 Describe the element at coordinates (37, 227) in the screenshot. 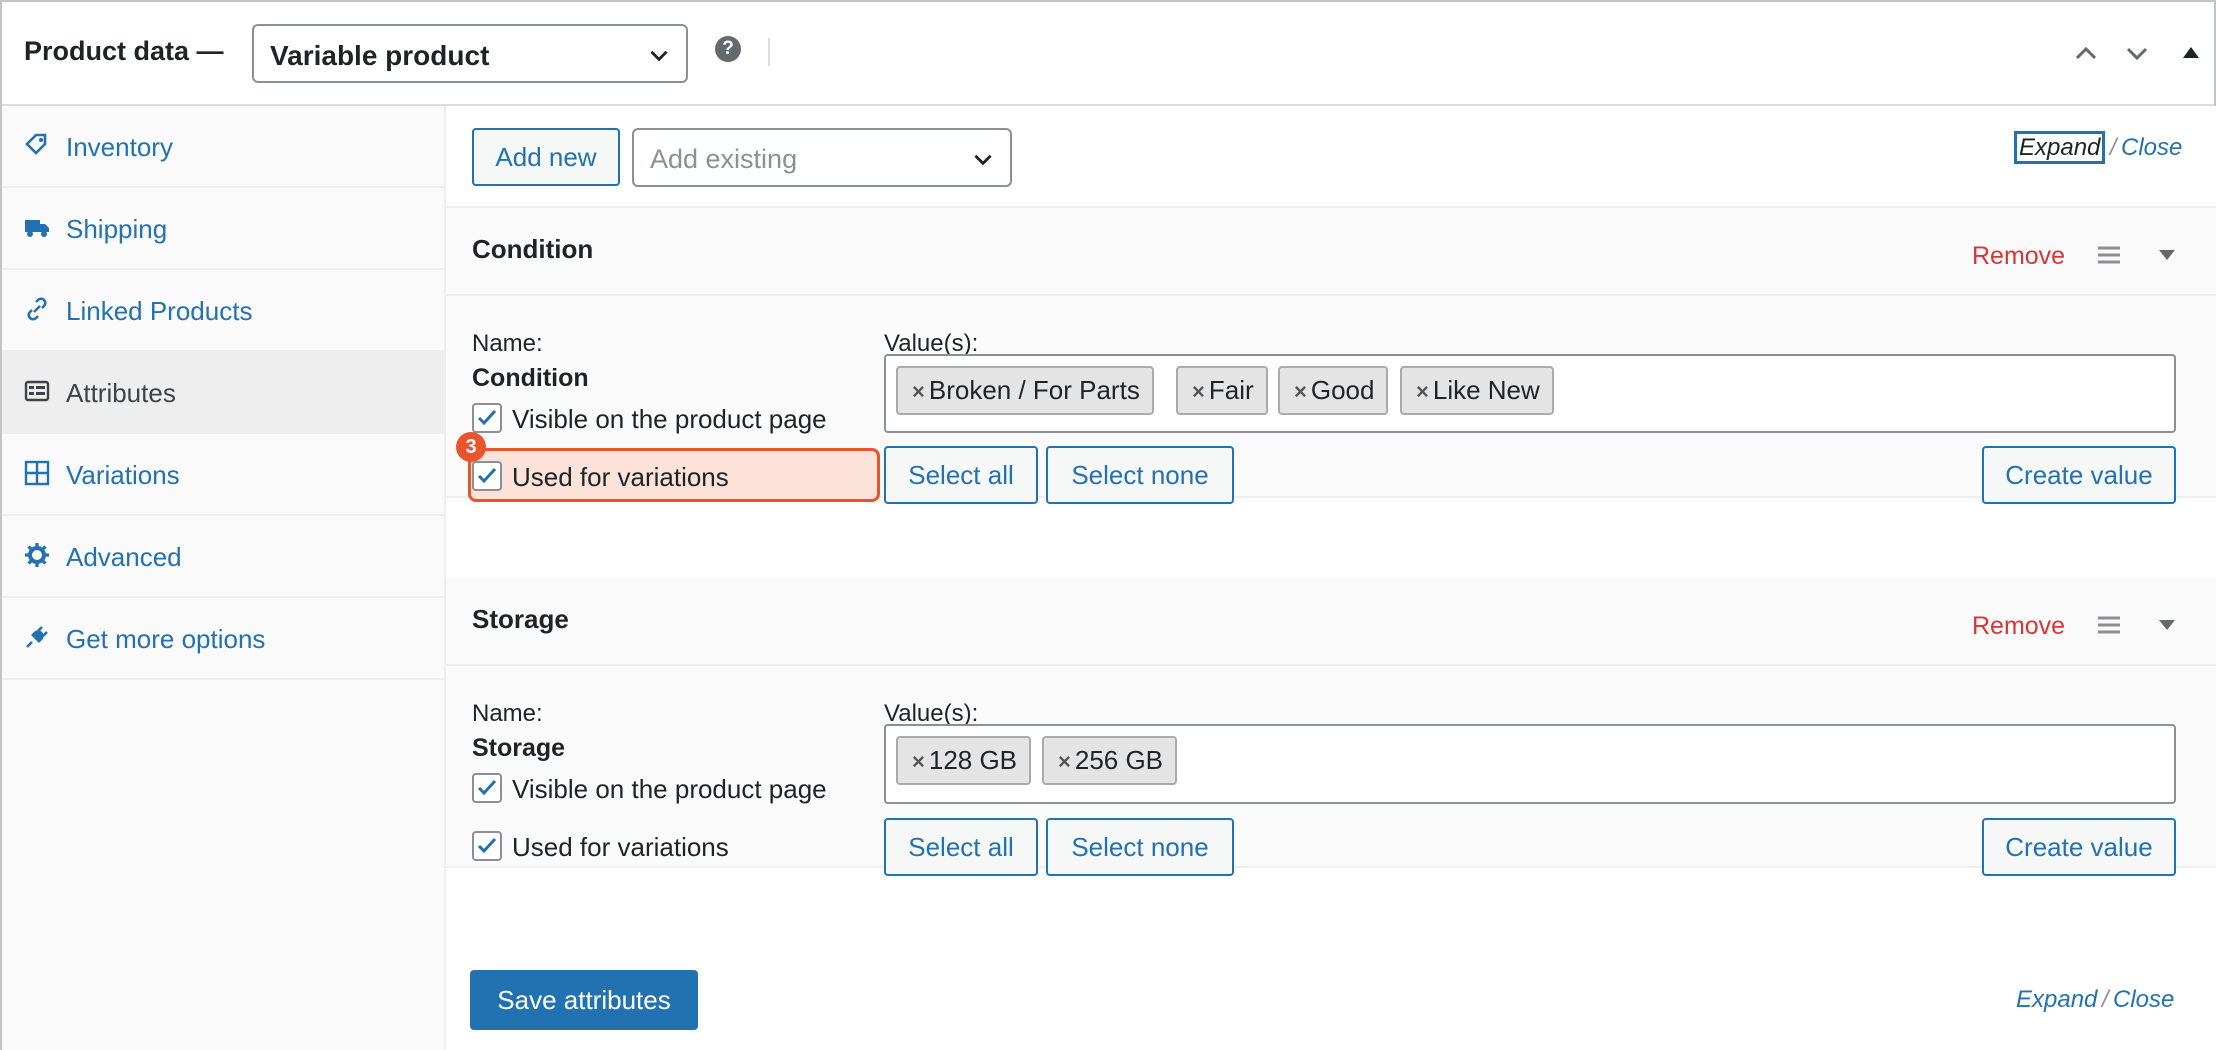

I see `truck-icon` at that location.